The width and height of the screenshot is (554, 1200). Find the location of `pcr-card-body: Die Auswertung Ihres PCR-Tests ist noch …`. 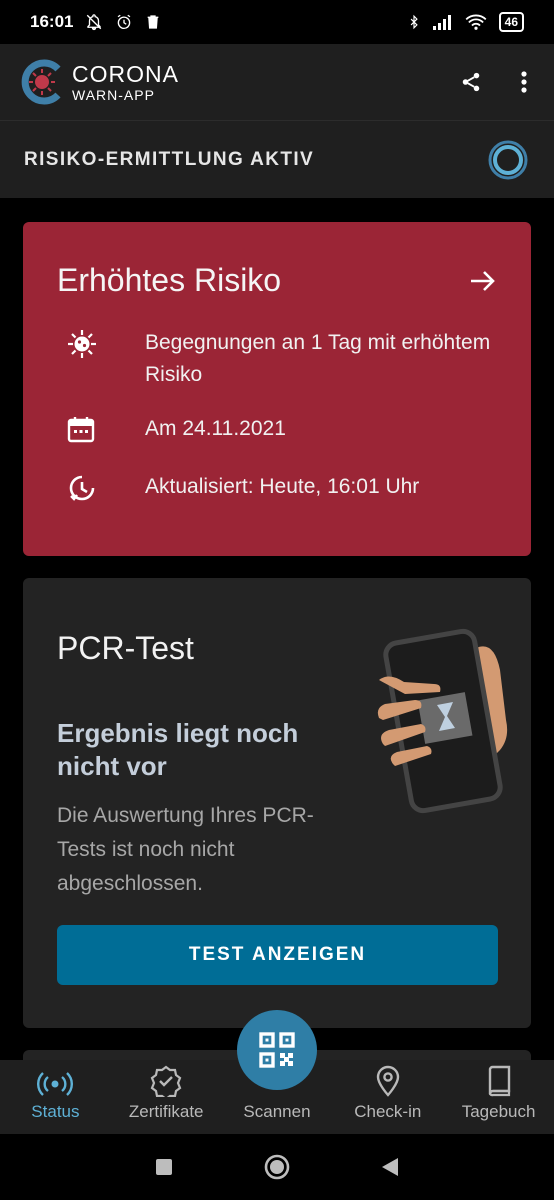

pcr-card-body: Die Auswertung Ihres PCR-Tests ist noch … is located at coordinates (185, 849).